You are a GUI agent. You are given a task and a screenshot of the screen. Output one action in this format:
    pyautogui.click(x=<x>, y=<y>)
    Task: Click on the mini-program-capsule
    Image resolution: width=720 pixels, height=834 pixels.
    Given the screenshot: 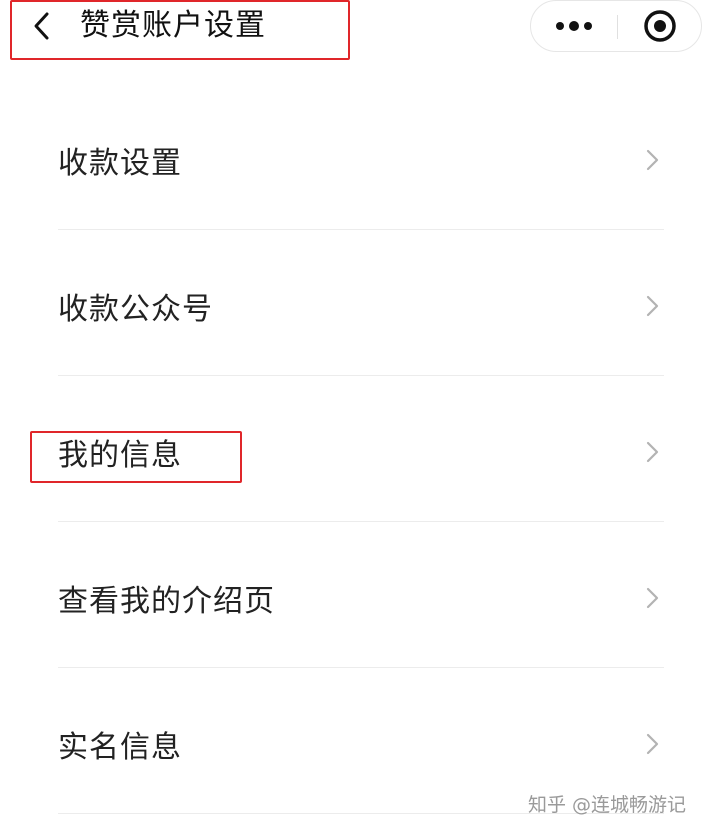 What is the action you would take?
    pyautogui.click(x=616, y=26)
    